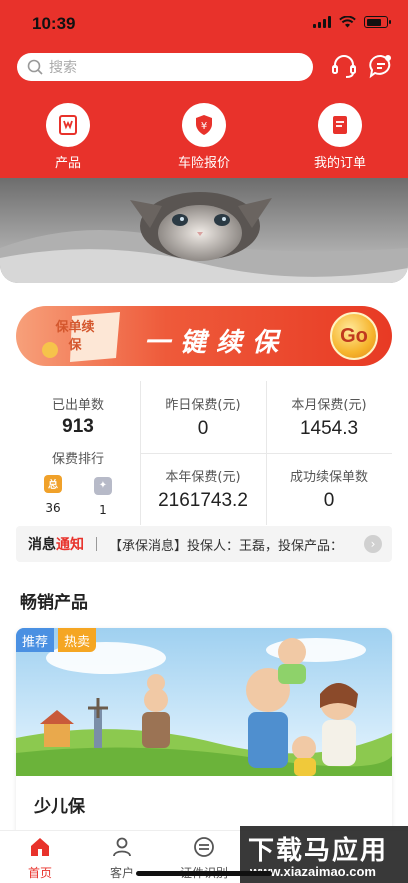 The image size is (408, 883). I want to click on notice-separator, so click(96, 544).